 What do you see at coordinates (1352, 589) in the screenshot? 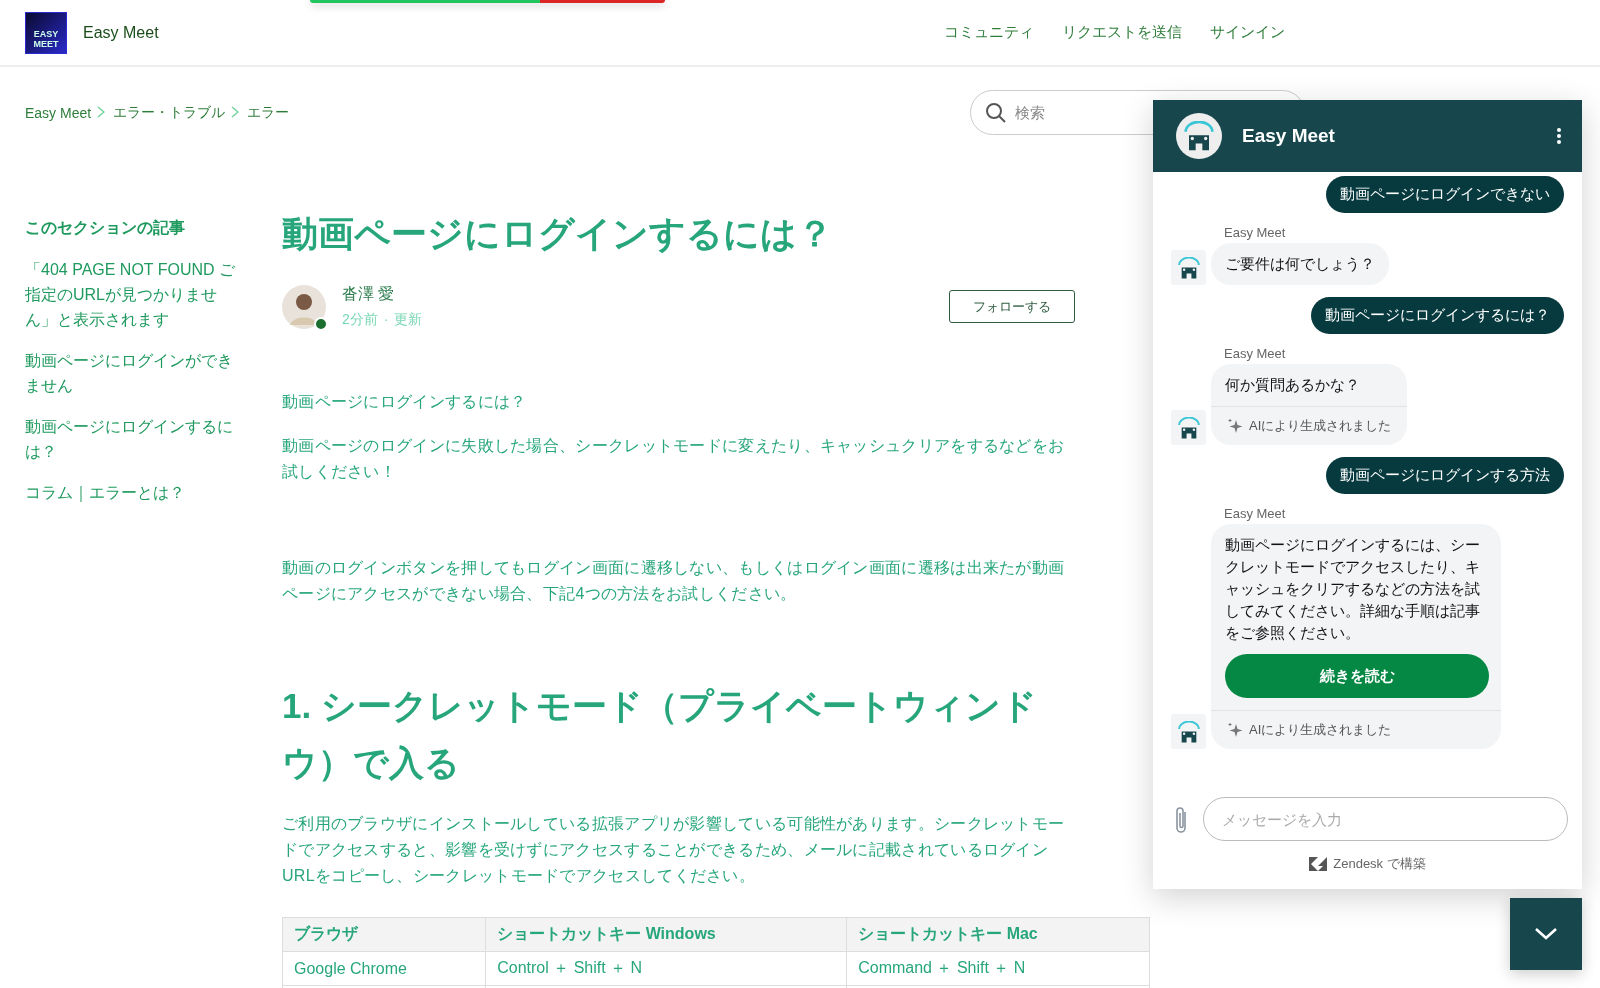
I see `message-text: 動画ページにログインするには、シークレットモードでアクセスしたり、キャッシュをクリアするなどの方法を試してみてください。詳細な手順は記事をご参照ください。` at bounding box center [1352, 589].